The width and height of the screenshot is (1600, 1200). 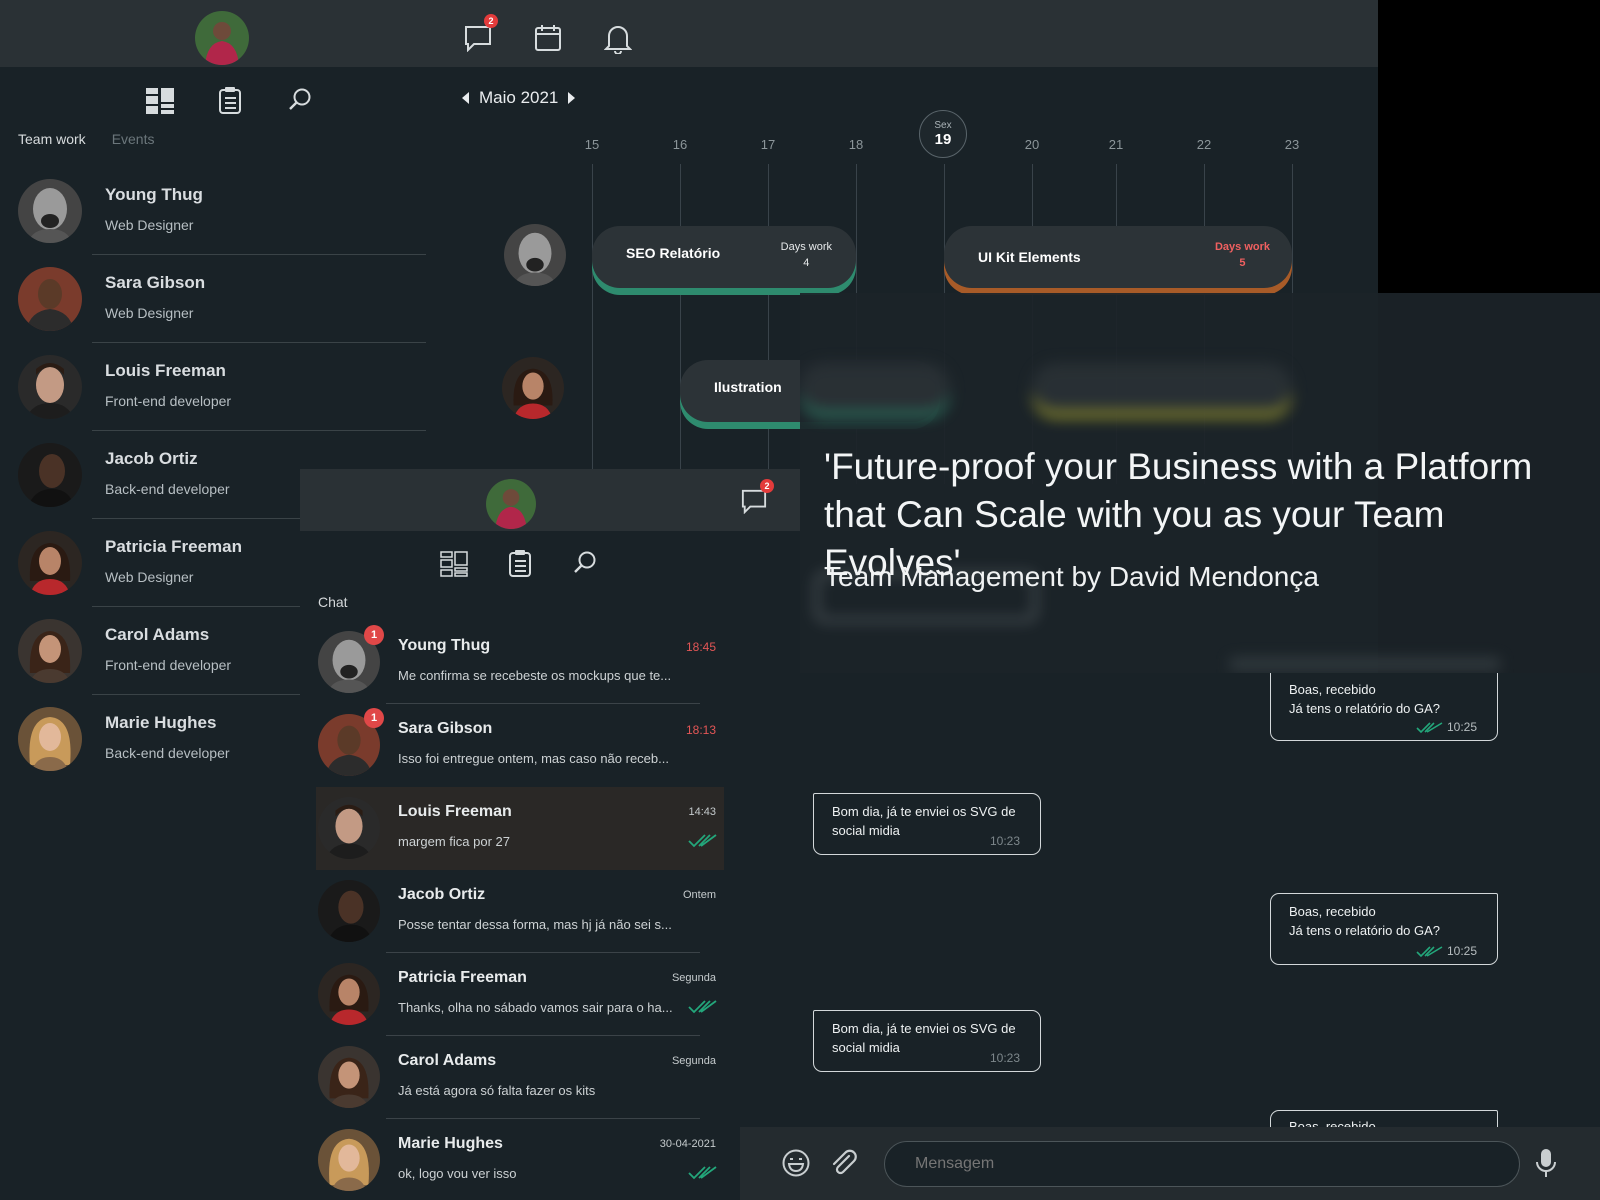 I want to click on chat-name: Louis Freeman, so click(x=455, y=811).